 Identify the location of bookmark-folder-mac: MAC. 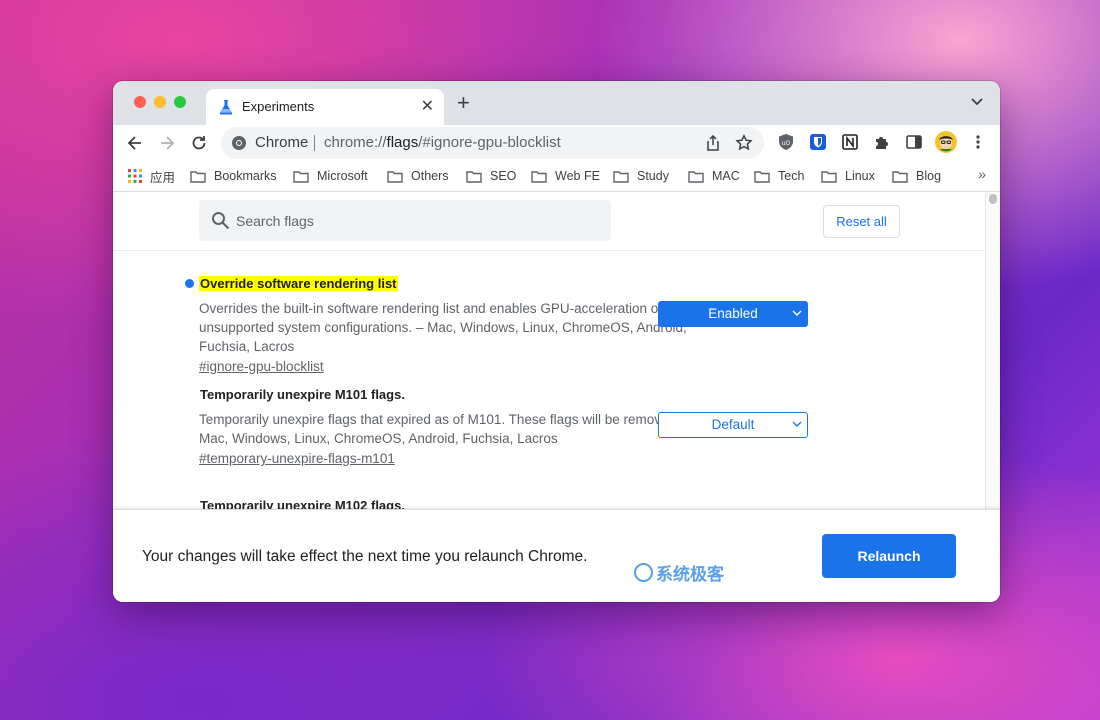
(714, 176).